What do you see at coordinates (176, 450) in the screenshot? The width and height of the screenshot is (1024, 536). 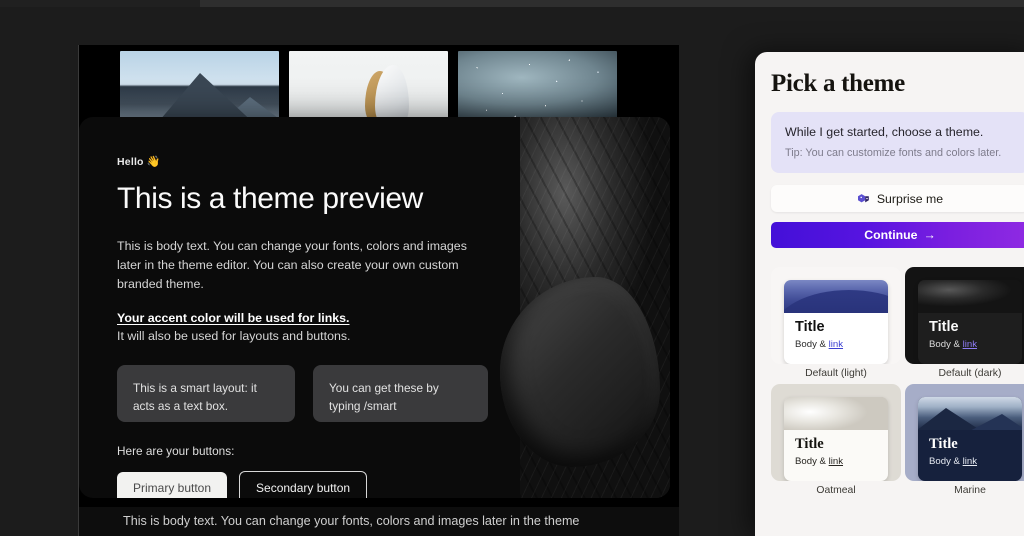 I see `buttons-label: Here are your buttons:` at bounding box center [176, 450].